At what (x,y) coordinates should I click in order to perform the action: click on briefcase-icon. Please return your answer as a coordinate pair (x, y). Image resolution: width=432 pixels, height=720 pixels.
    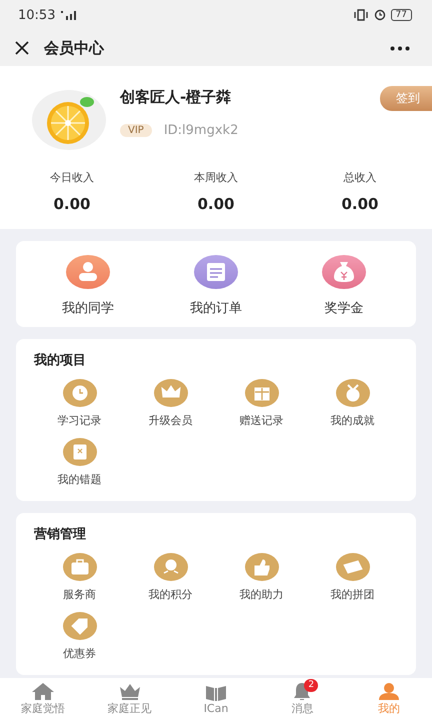
    Looking at the image, I should click on (79, 567).